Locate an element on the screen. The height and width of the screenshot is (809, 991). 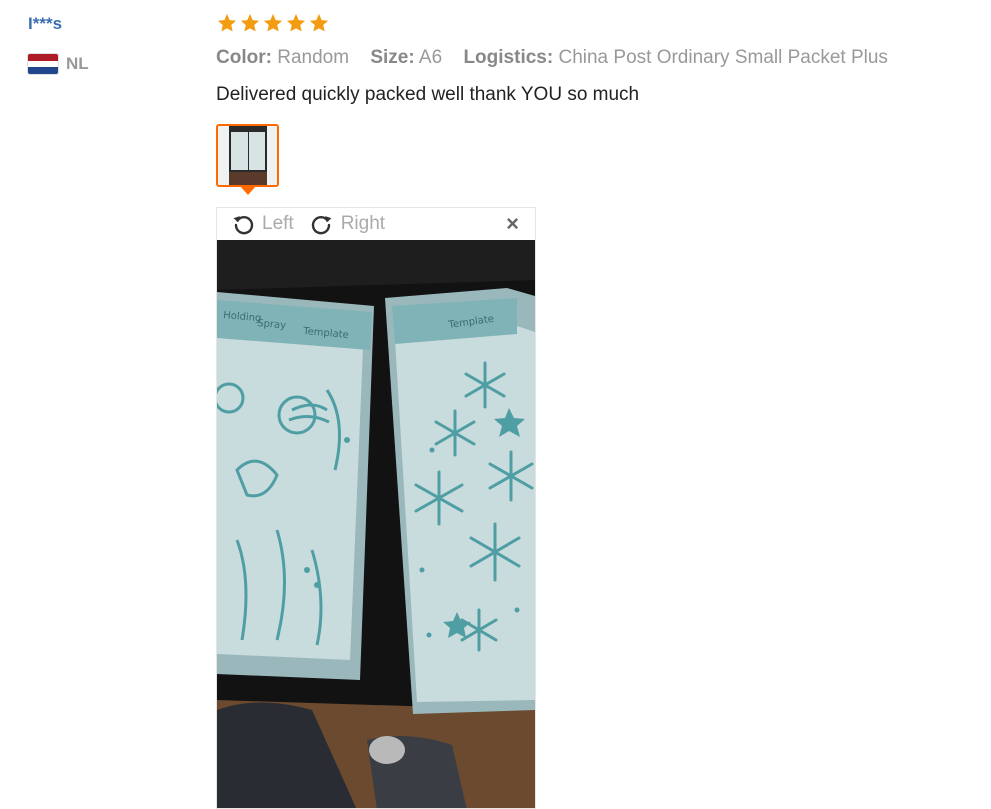
netherlands-flag-icon is located at coordinates (43, 64).